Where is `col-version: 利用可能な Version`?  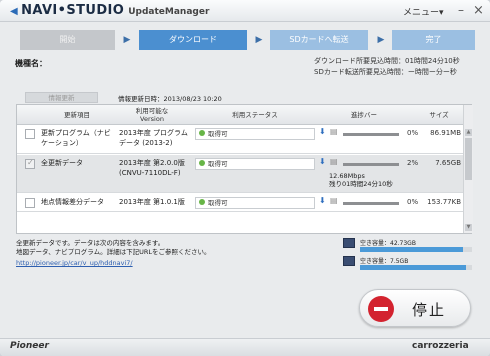 col-version: 利用可能な Version is located at coordinates (152, 115).